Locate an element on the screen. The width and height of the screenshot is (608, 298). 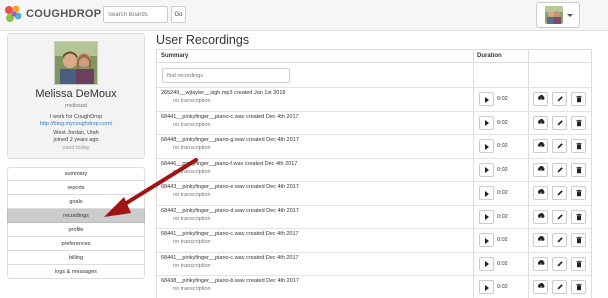
table-header: Summary Duration is located at coordinates (374, 56).